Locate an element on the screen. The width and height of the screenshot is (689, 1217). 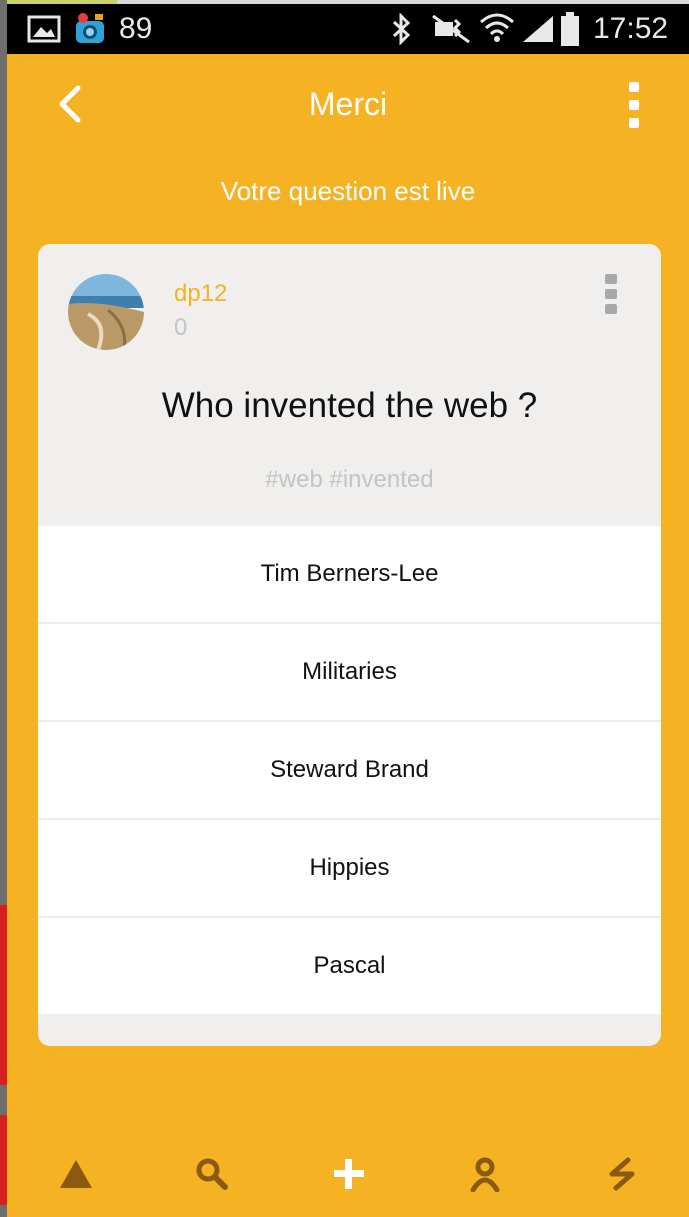
nav-profile-button is located at coordinates (485, 1174).